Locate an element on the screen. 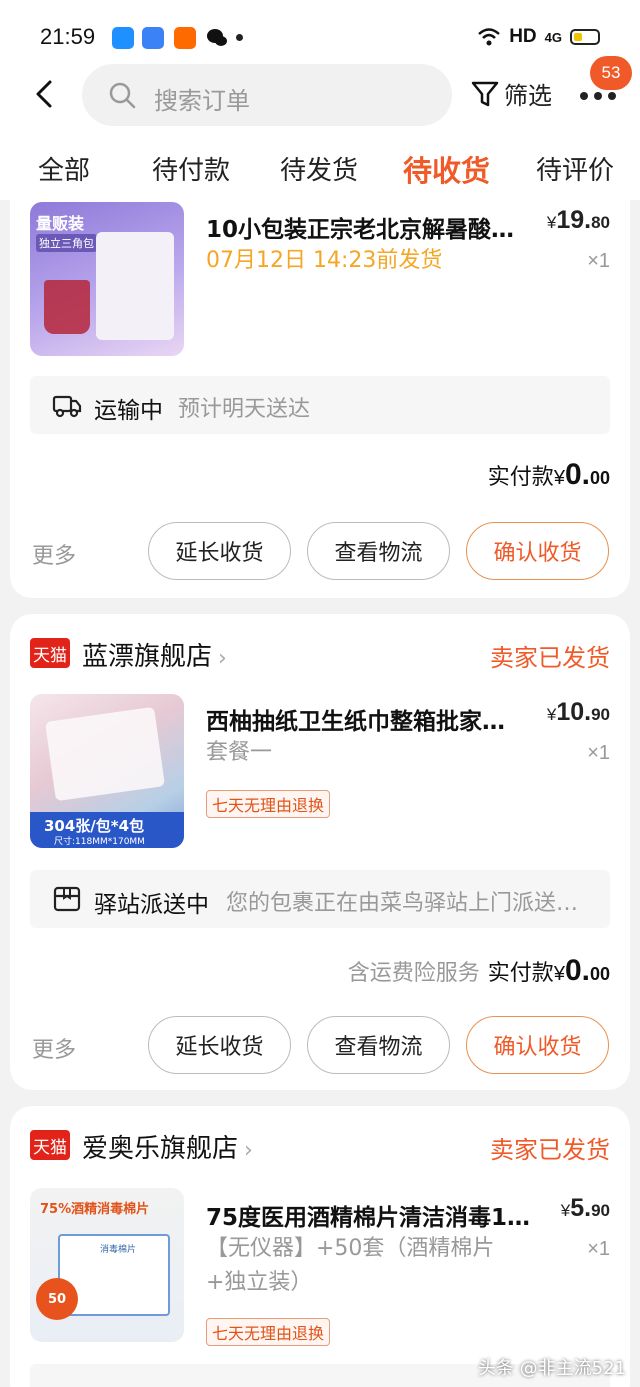  top-bar: 搜索订单 筛选 53 is located at coordinates (320, 93).